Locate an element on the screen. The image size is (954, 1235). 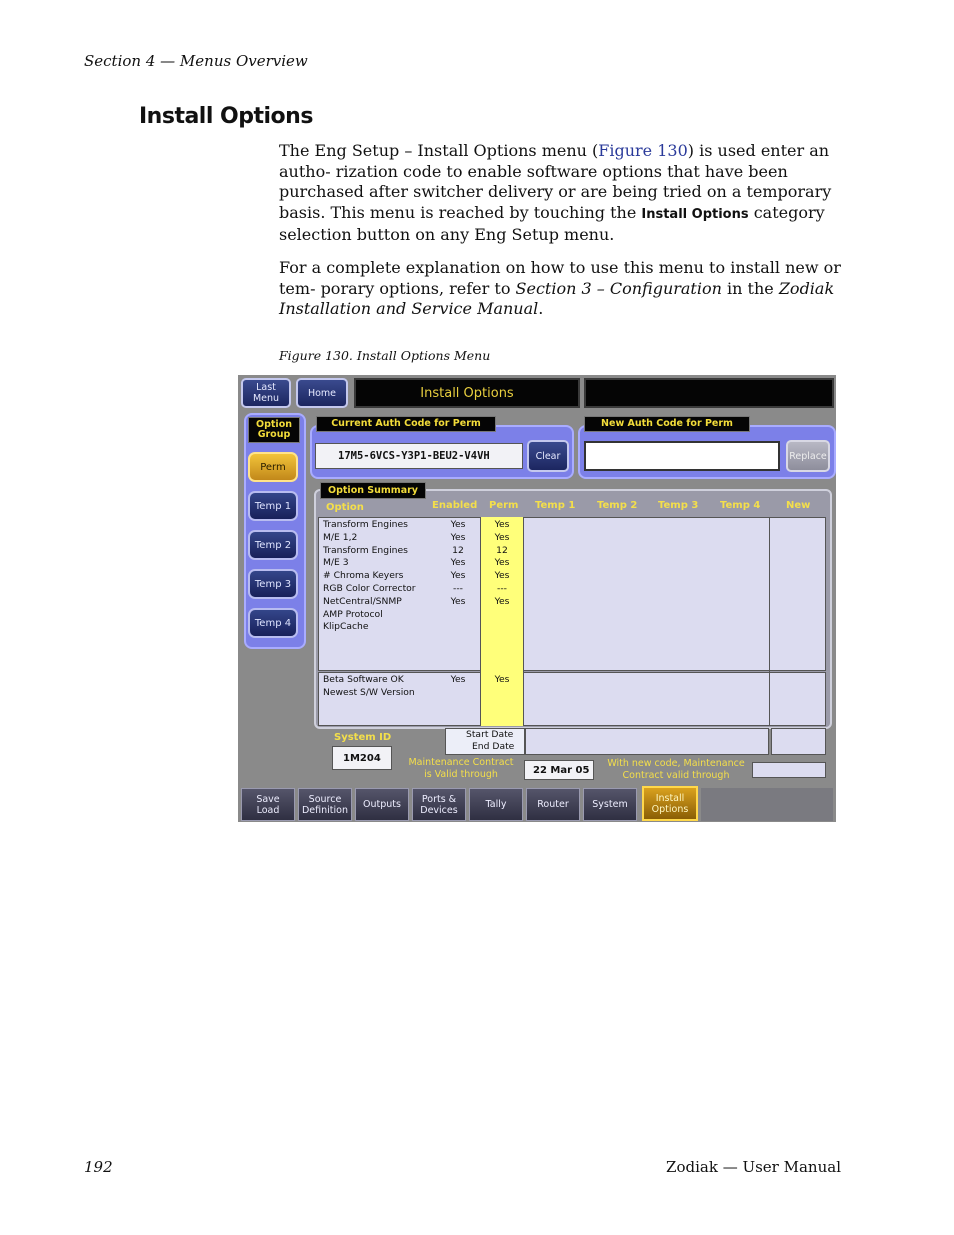
enabled-value: --- is located at coordinates (458, 588).